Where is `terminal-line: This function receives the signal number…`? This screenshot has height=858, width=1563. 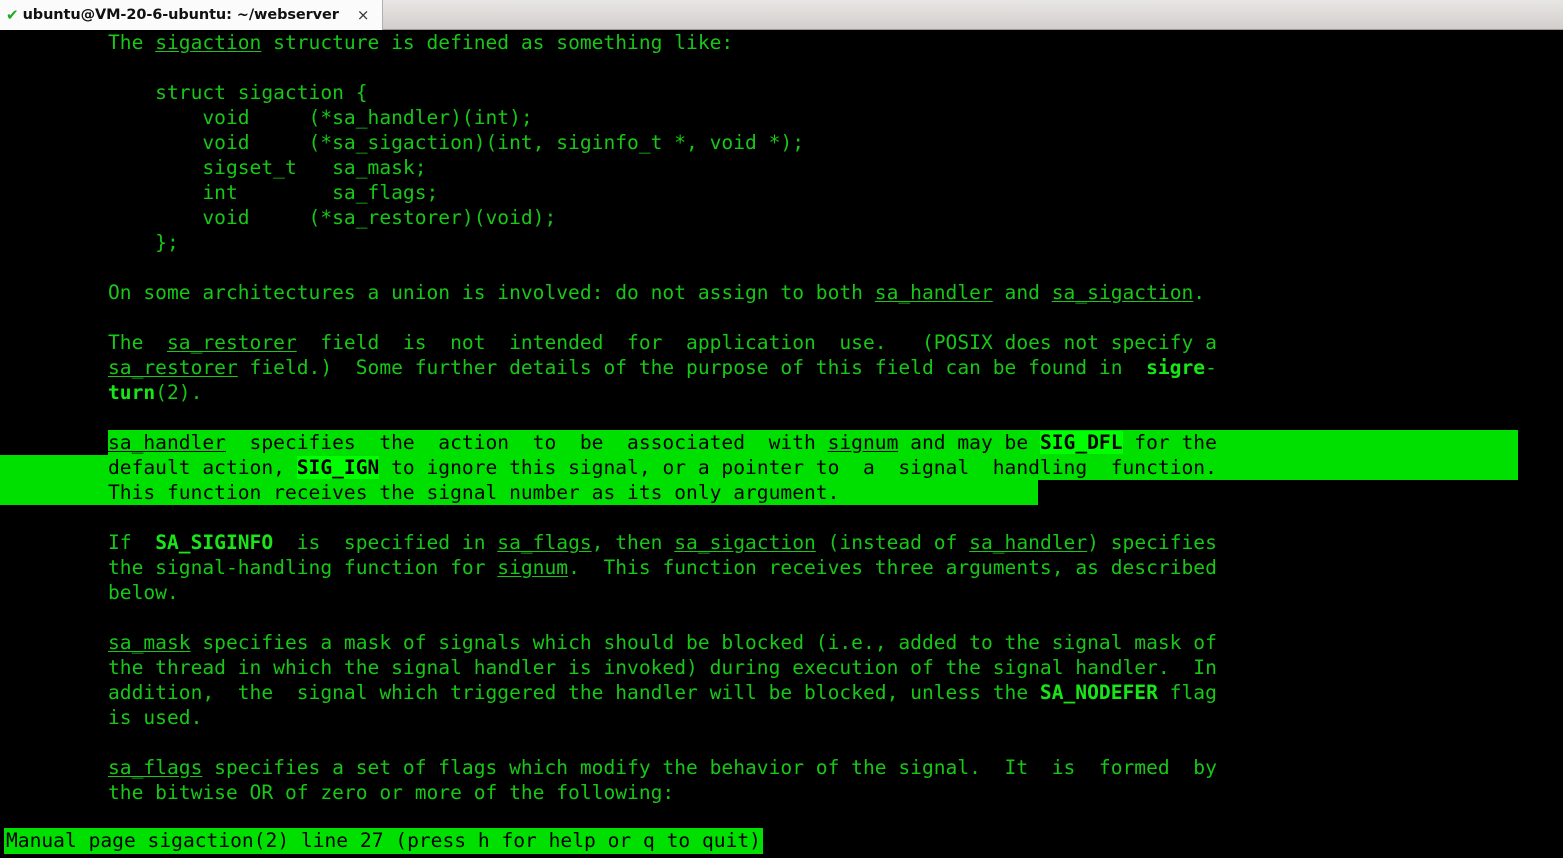
terminal-line: This function receives the signal number… is located at coordinates (781, 492).